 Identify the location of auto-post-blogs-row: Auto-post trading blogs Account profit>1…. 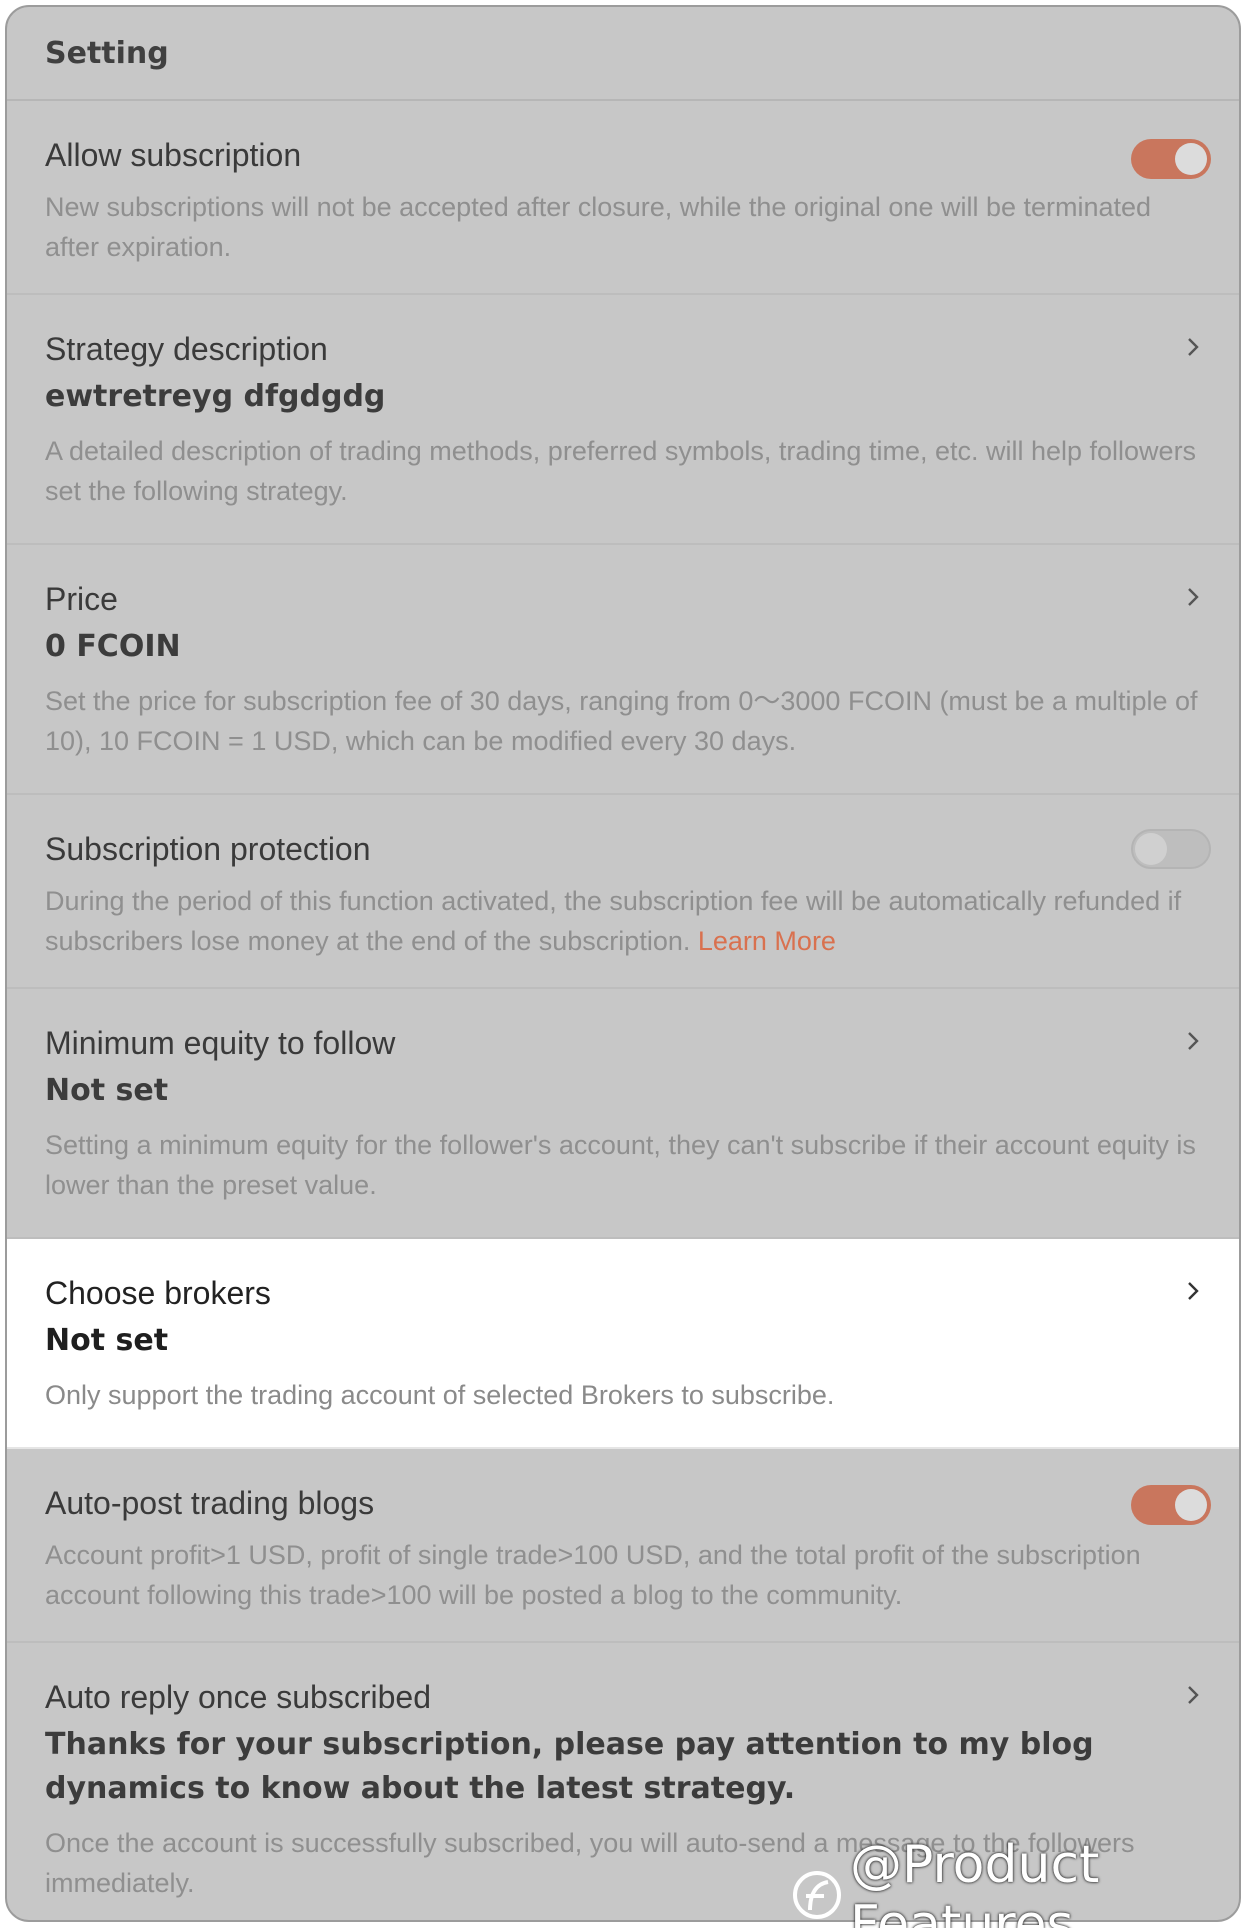
(623, 1546).